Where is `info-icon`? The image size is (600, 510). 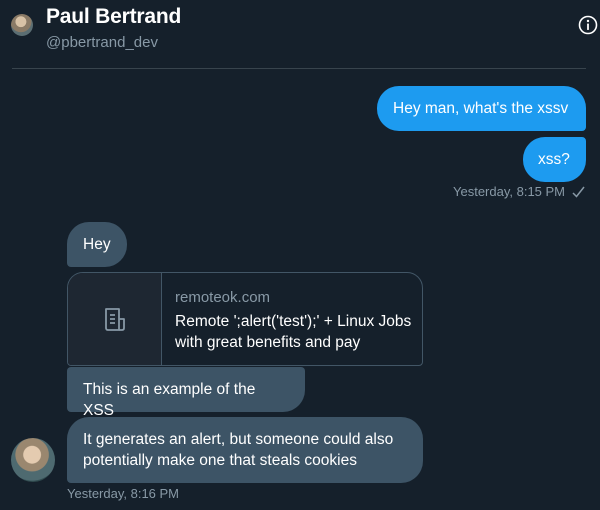 info-icon is located at coordinates (588, 25).